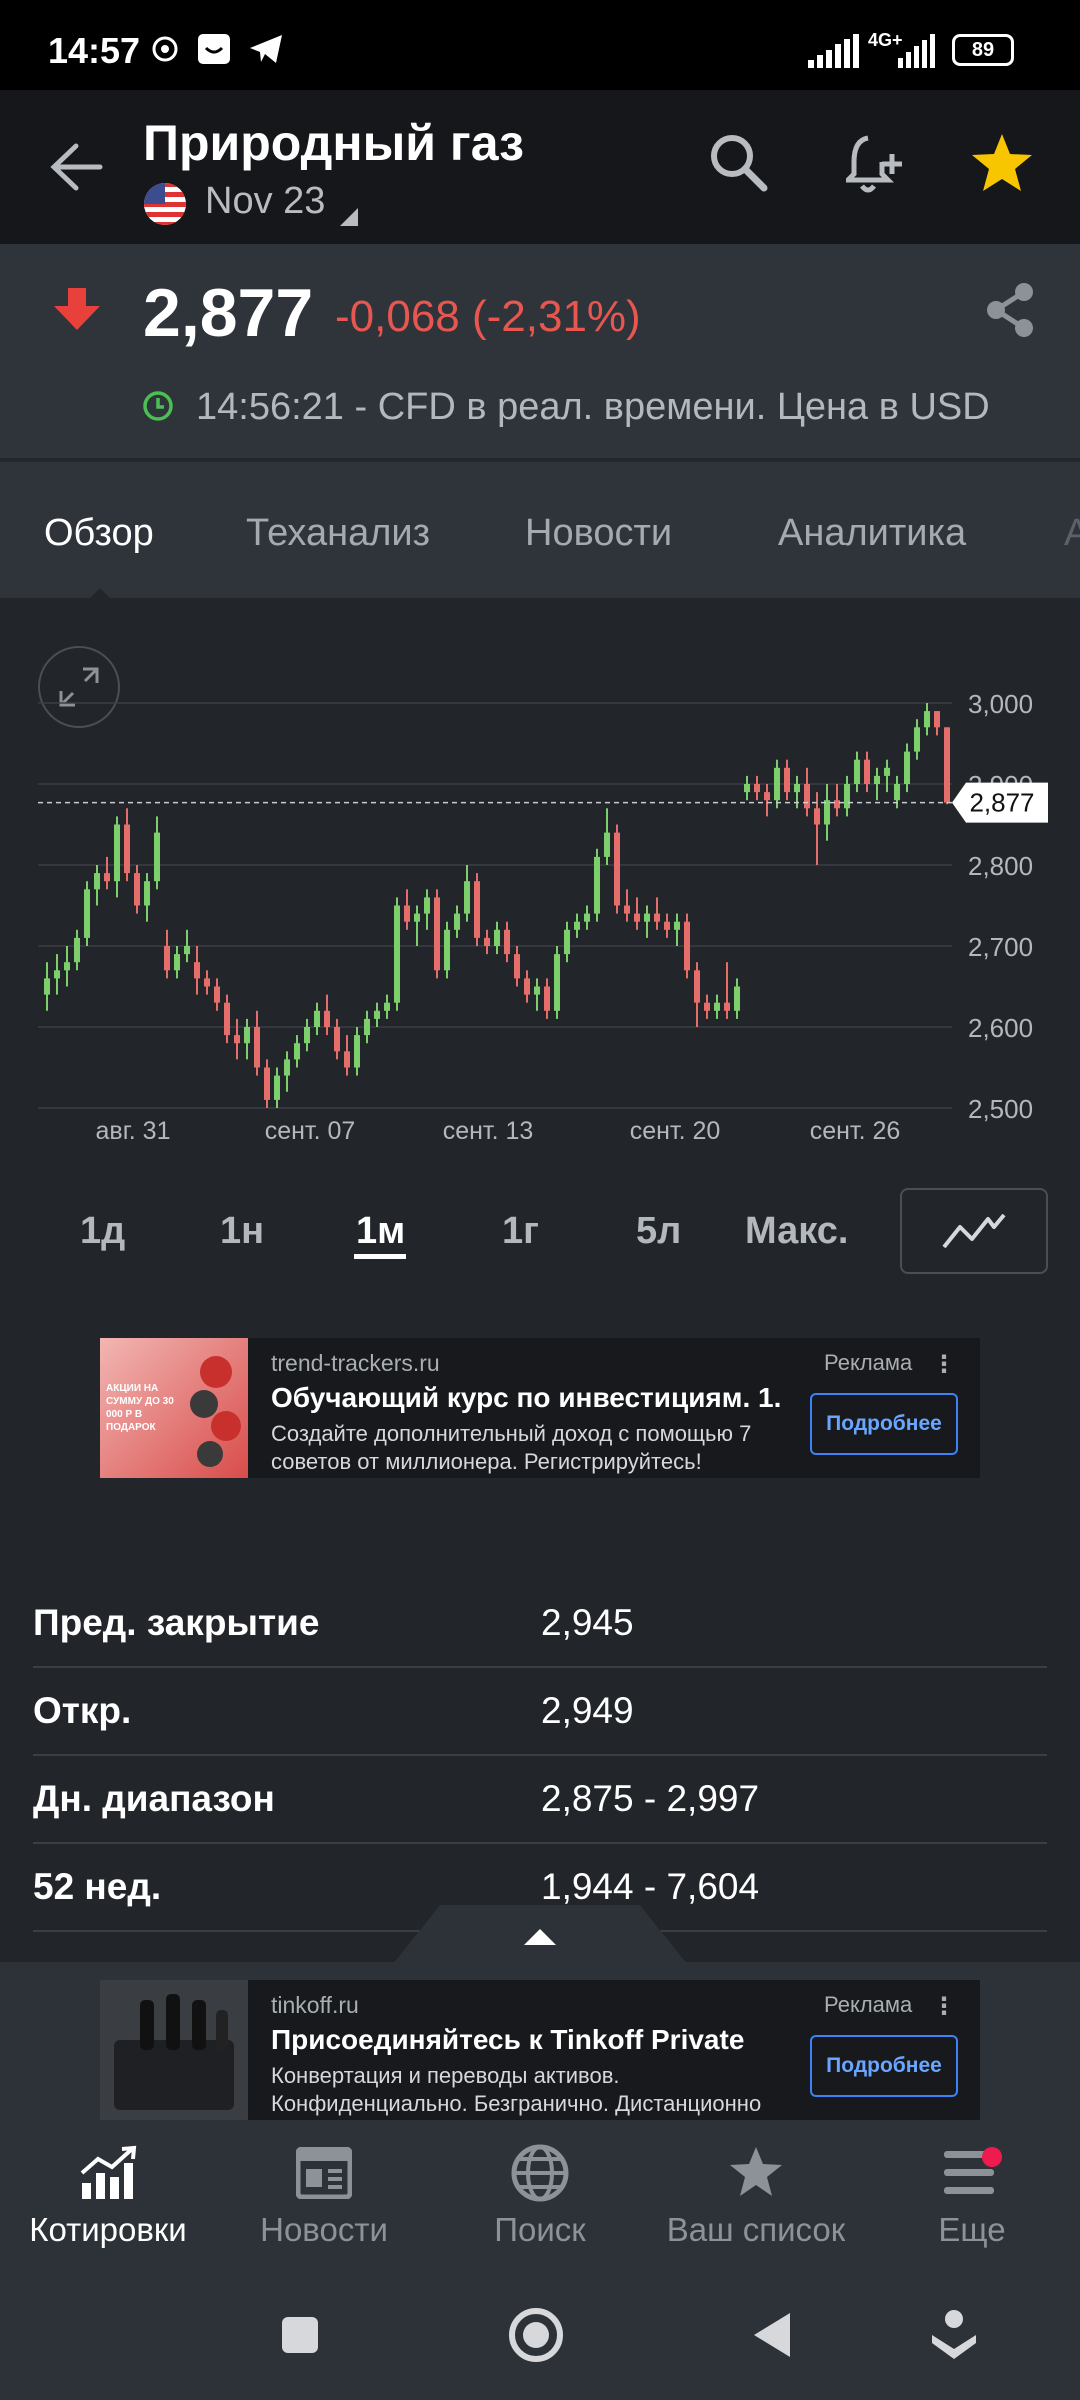  What do you see at coordinates (587, 1710) in the screenshot?
I see `stat-value: 2,949` at bounding box center [587, 1710].